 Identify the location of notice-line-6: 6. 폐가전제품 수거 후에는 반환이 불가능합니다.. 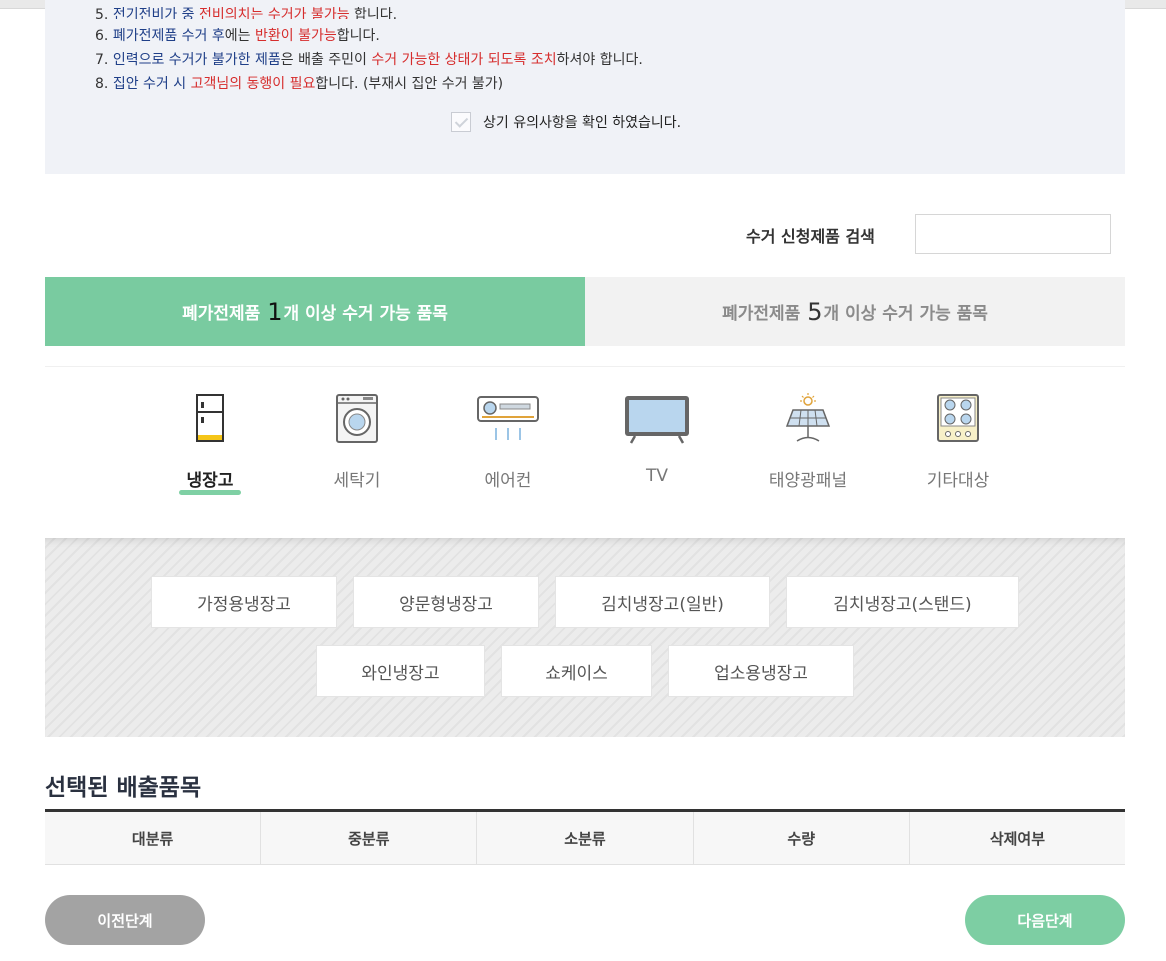
(237, 35).